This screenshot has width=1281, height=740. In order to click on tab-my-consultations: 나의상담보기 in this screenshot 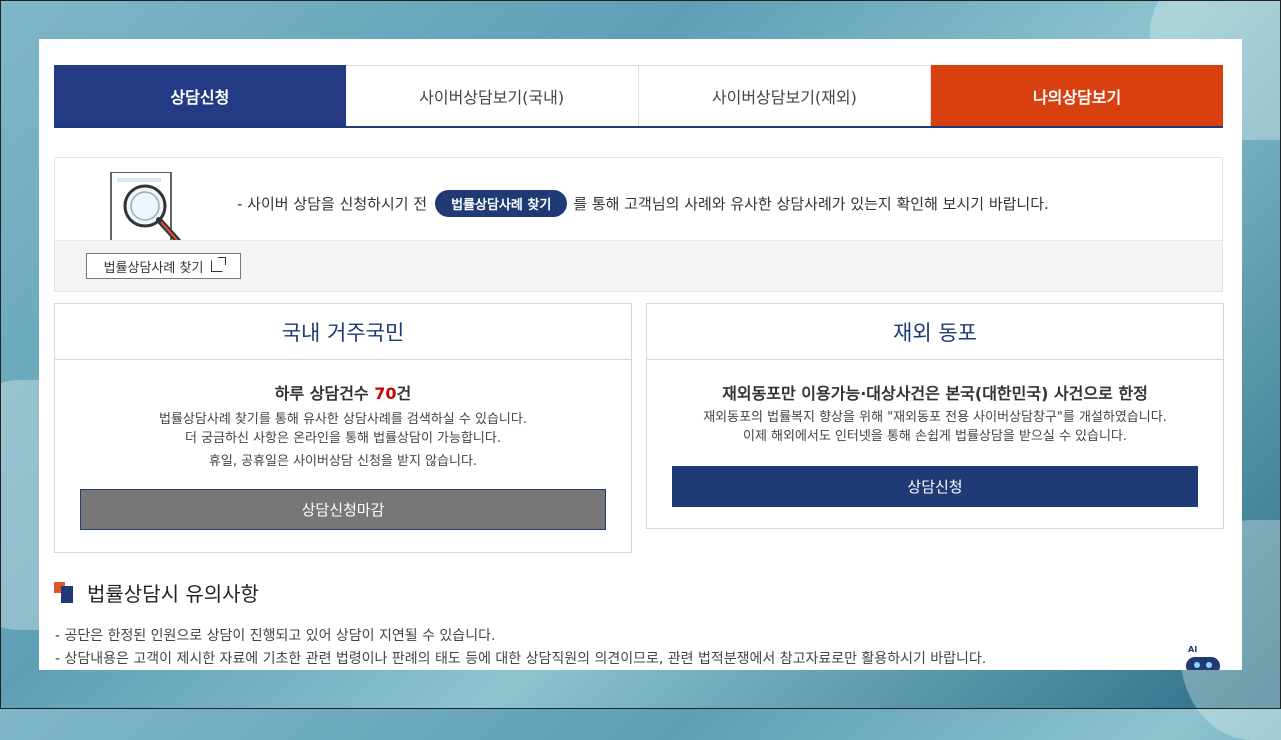, I will do `click(1077, 95)`.